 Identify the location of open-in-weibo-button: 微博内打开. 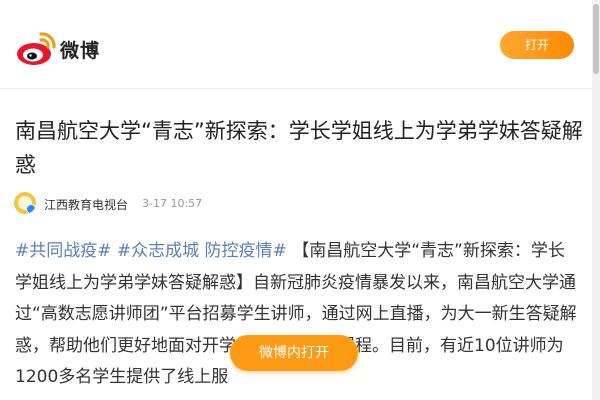
(294, 353).